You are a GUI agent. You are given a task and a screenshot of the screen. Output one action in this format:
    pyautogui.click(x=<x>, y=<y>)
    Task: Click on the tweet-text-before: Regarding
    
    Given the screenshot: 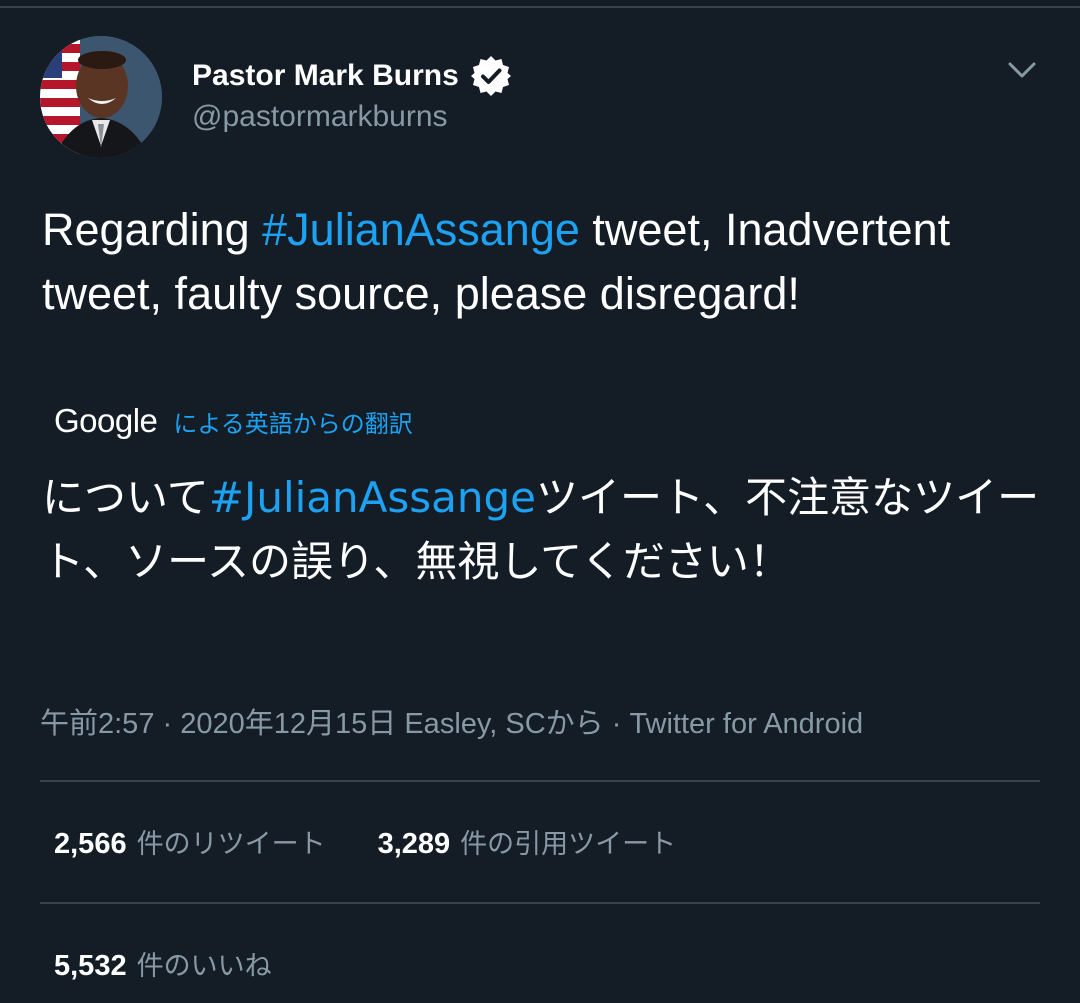 What is the action you would take?
    pyautogui.click(x=152, y=229)
    